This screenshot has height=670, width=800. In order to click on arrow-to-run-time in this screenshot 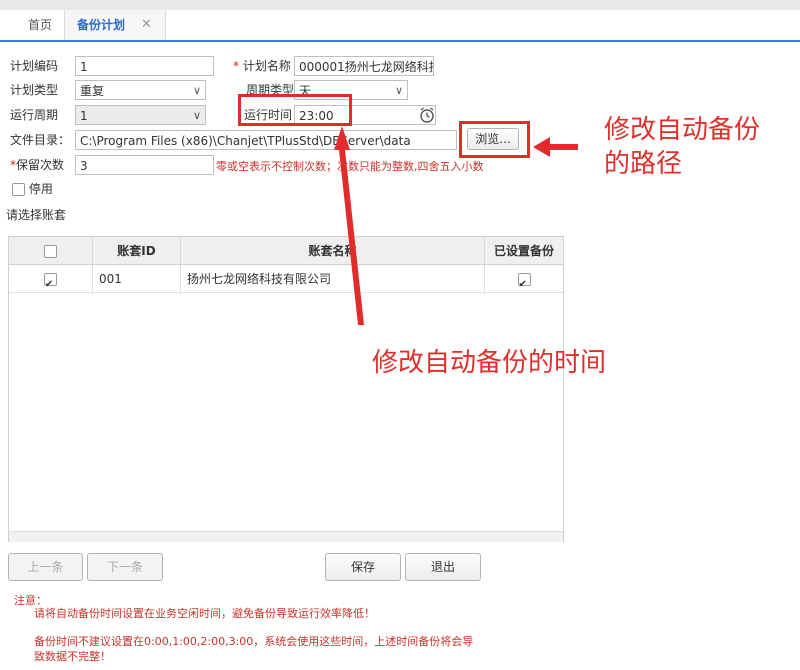, I will do `click(349, 225)`.